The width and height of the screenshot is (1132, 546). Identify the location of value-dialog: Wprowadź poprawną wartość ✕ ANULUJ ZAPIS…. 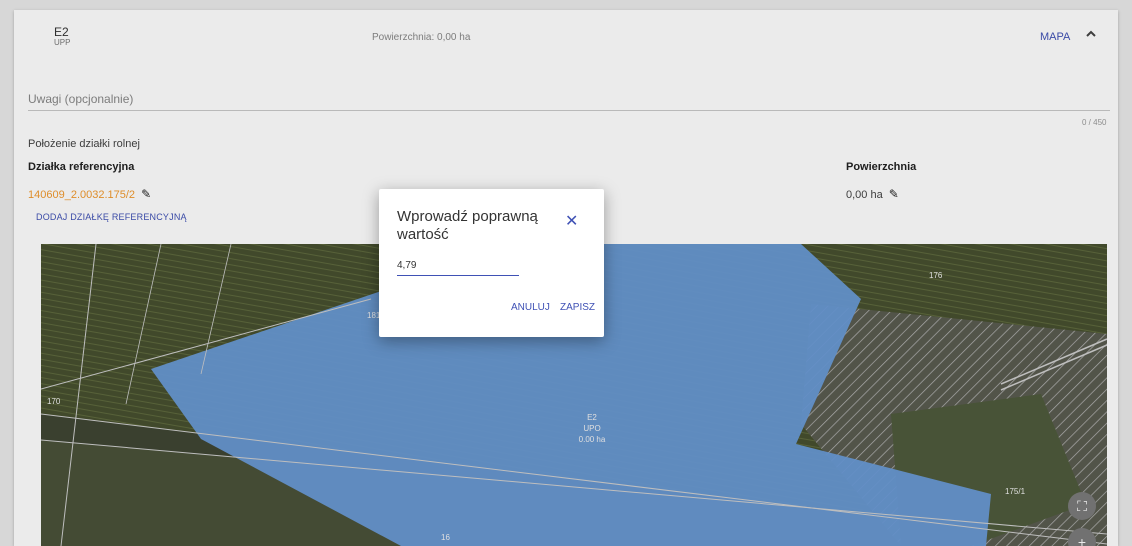
(491, 263).